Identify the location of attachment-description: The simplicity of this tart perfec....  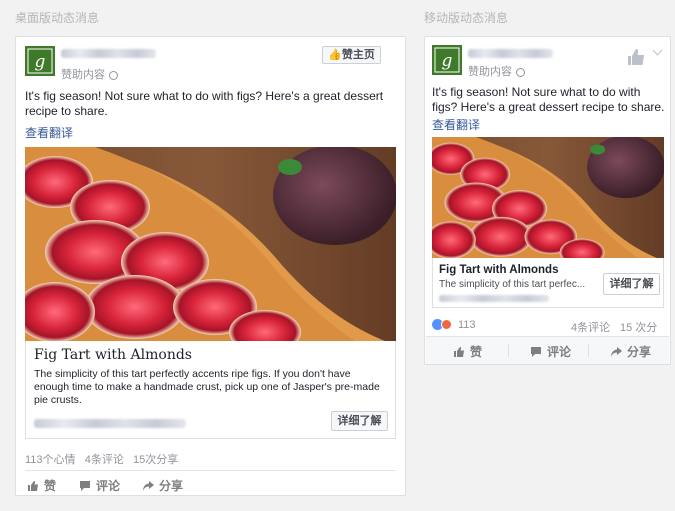
(512, 284).